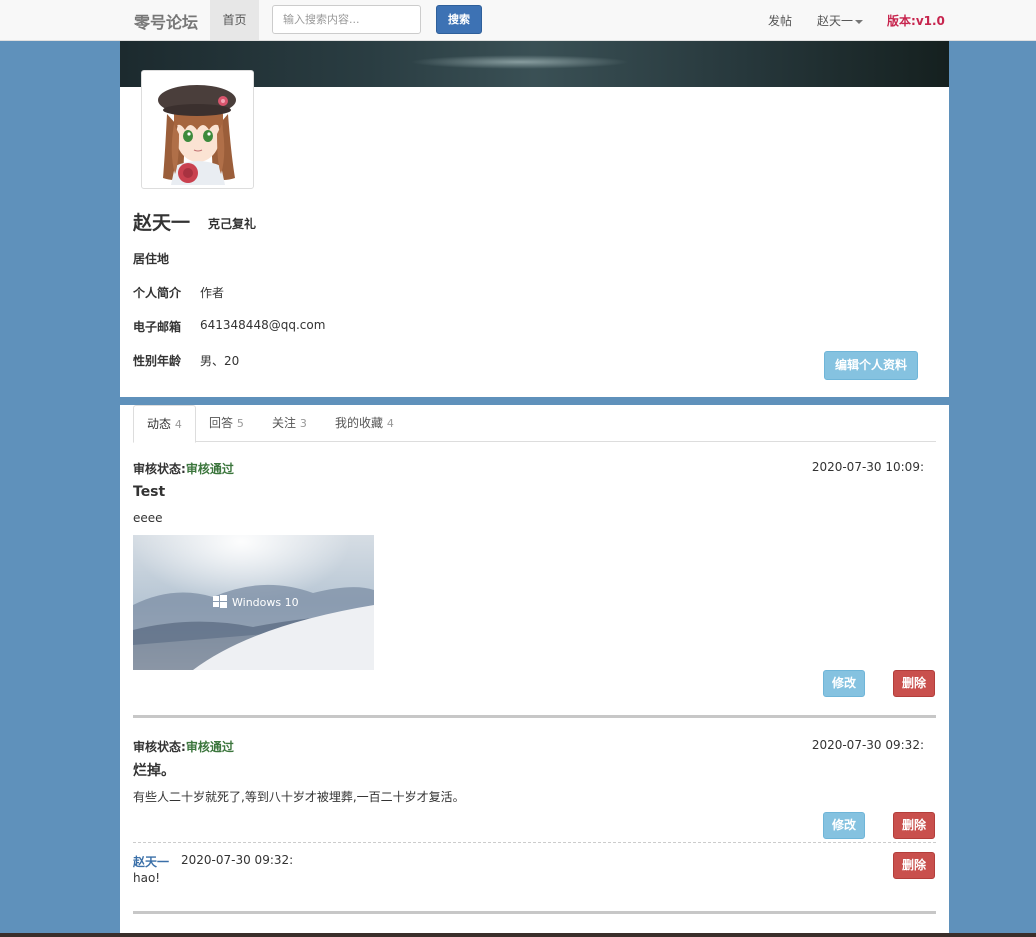 The width and height of the screenshot is (1036, 937). I want to click on version-label: 版本, so click(899, 21).